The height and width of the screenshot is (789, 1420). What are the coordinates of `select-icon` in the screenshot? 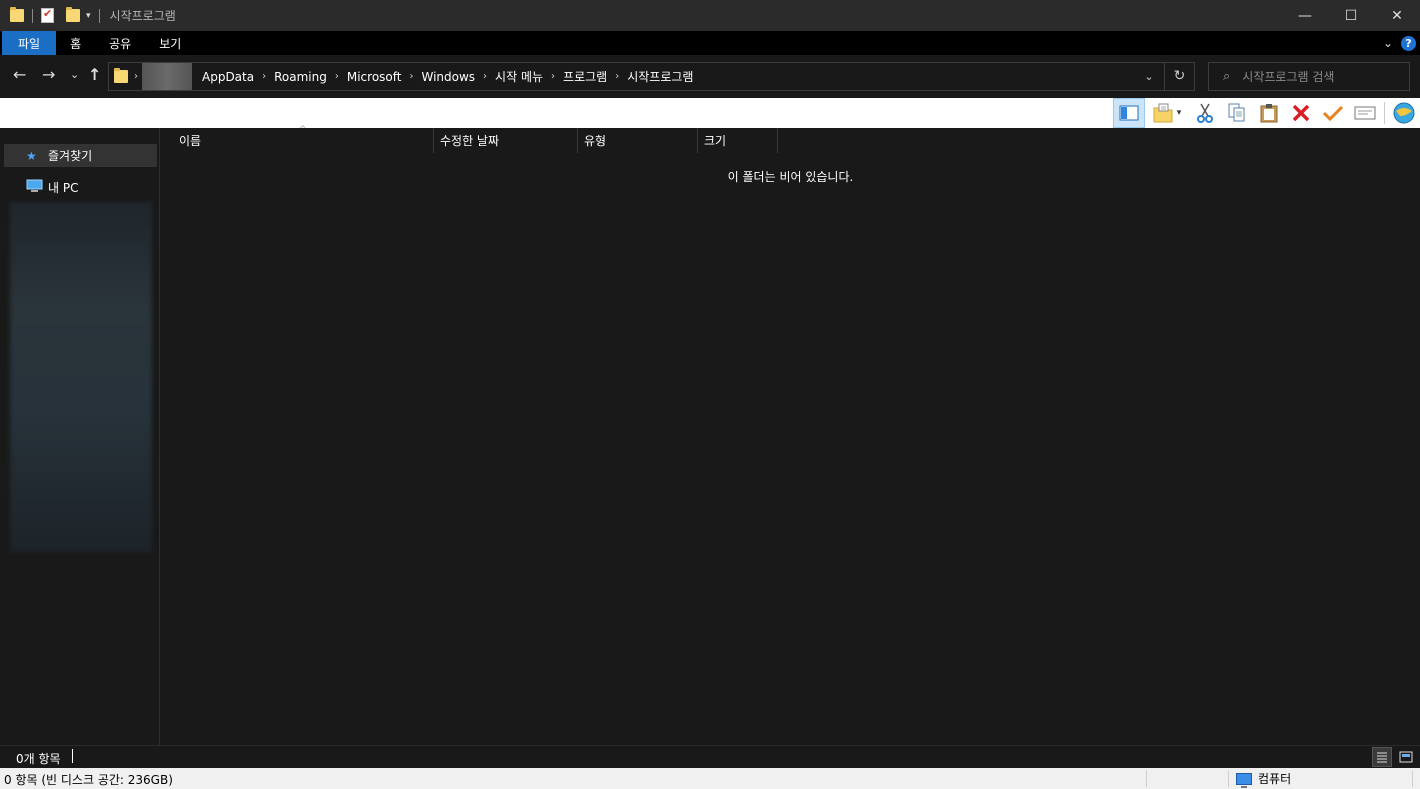 It's located at (1333, 113).